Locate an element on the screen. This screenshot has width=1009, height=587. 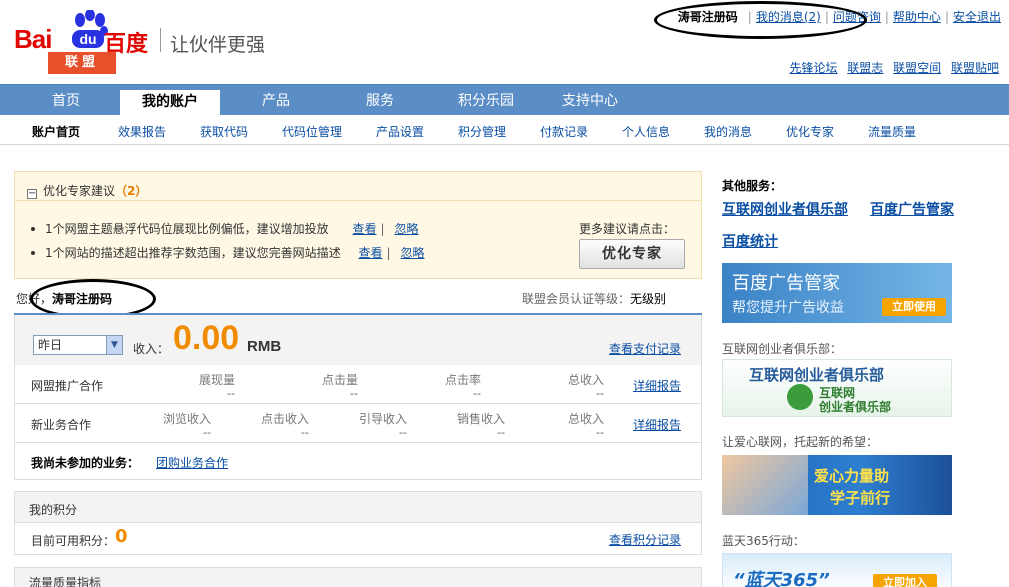
advice-tip: 1个网盟主题悬浮代码位展现比例偏低，建议增加投放 查看 | 忽略 is located at coordinates (225, 228).